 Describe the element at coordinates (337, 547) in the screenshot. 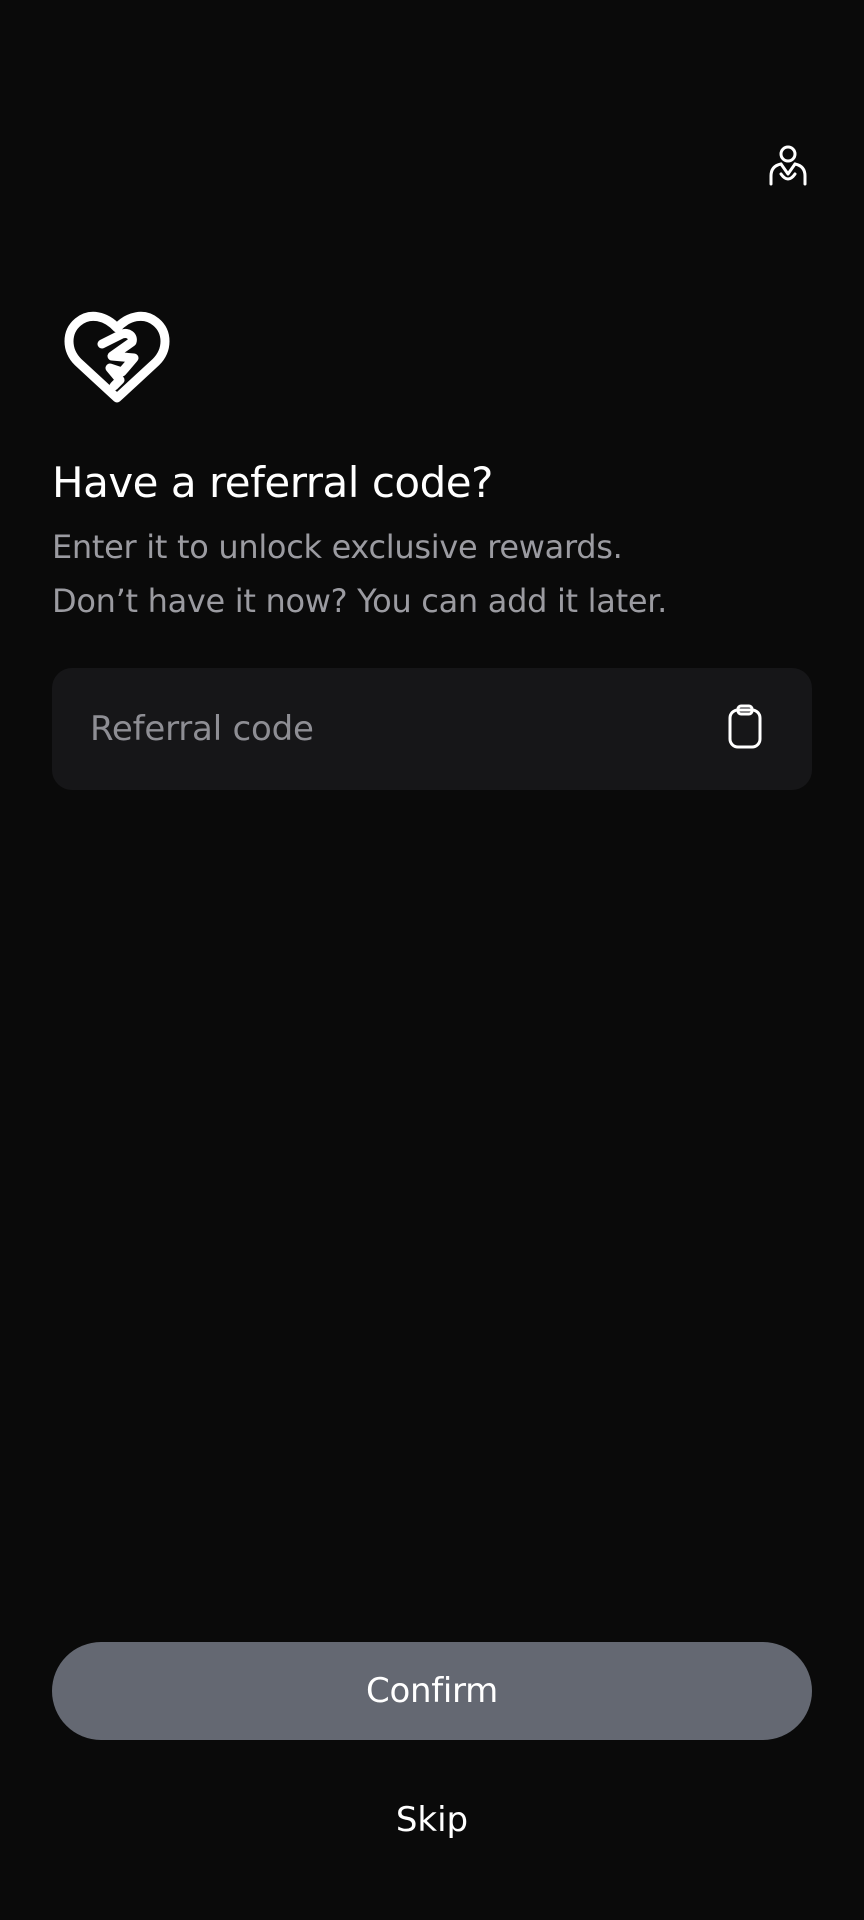

I see `subtitle-line: Enter it to unlock exclusive rewards.` at that location.